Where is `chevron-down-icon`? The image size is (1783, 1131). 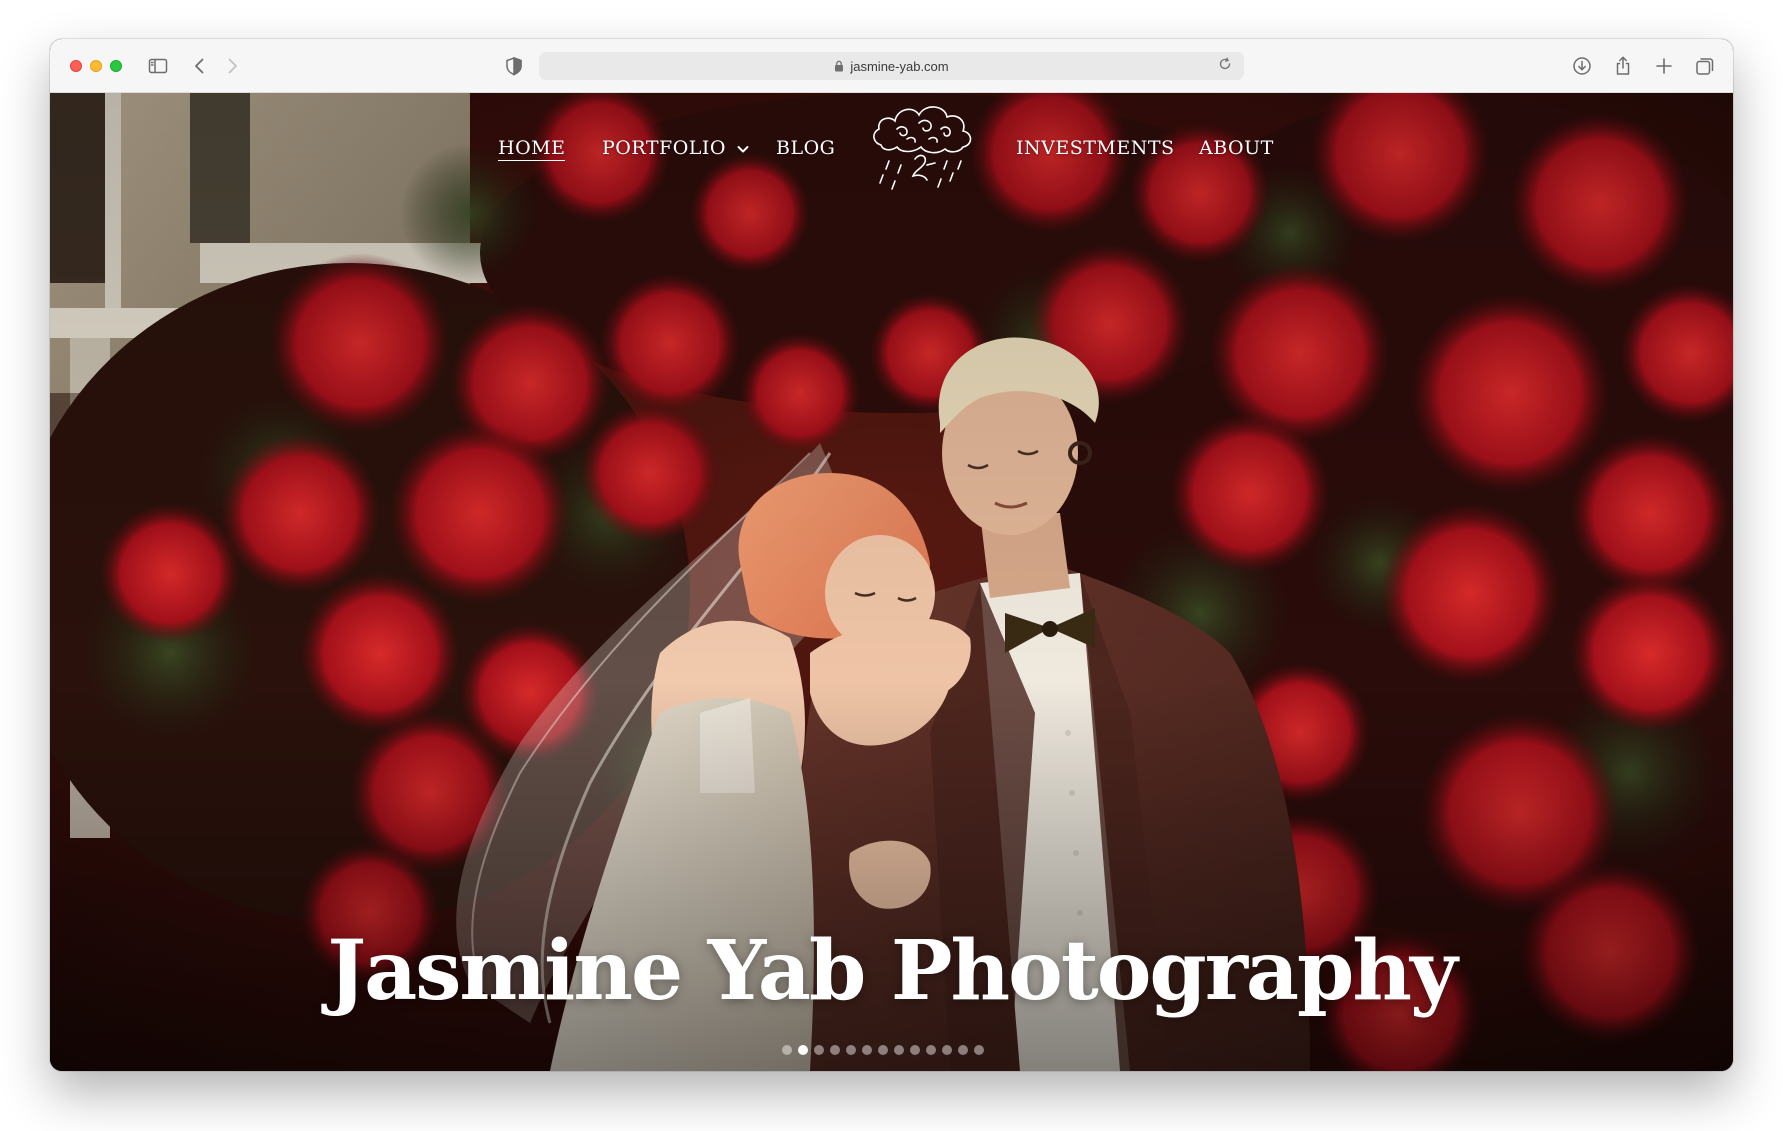
chevron-down-icon is located at coordinates (743, 148).